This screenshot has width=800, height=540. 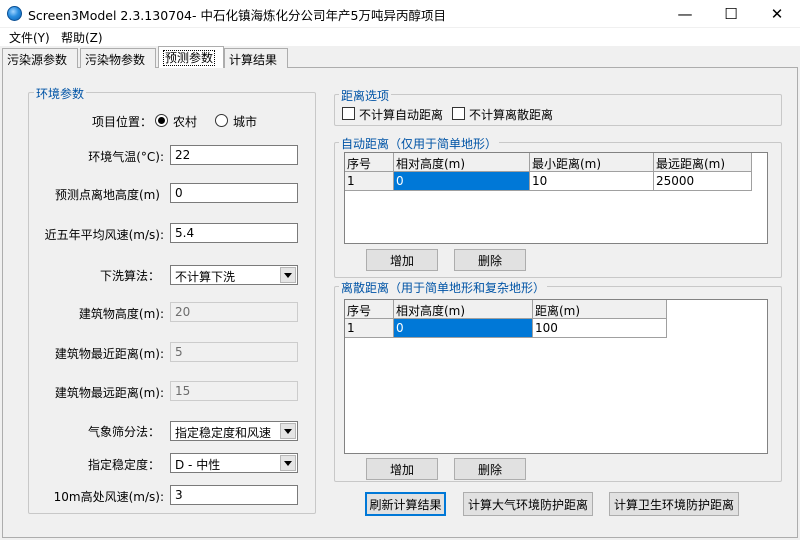 What do you see at coordinates (528, 504) in the screenshot?
I see `calc-atmos-distance-button: 计算大气环境防护距离` at bounding box center [528, 504].